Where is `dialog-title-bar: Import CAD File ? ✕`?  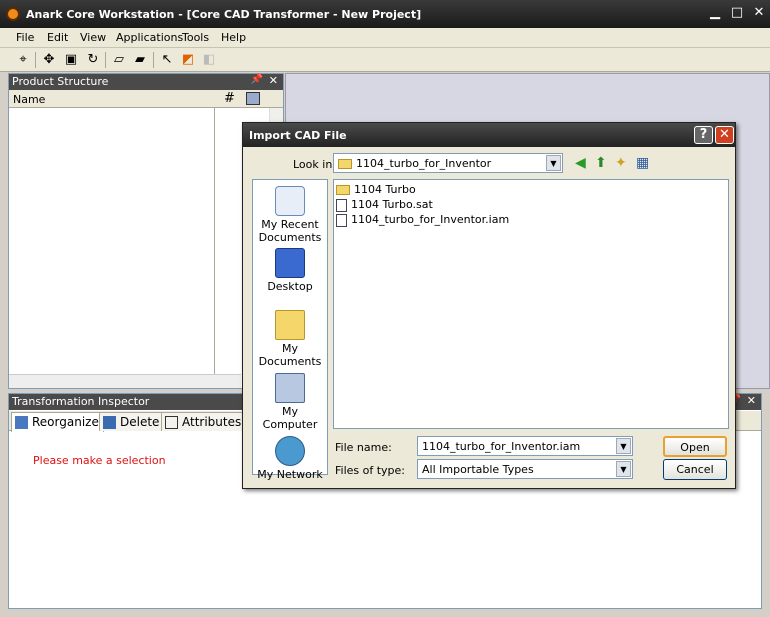
dialog-title-bar: Import CAD File ? ✕ is located at coordinates (489, 135).